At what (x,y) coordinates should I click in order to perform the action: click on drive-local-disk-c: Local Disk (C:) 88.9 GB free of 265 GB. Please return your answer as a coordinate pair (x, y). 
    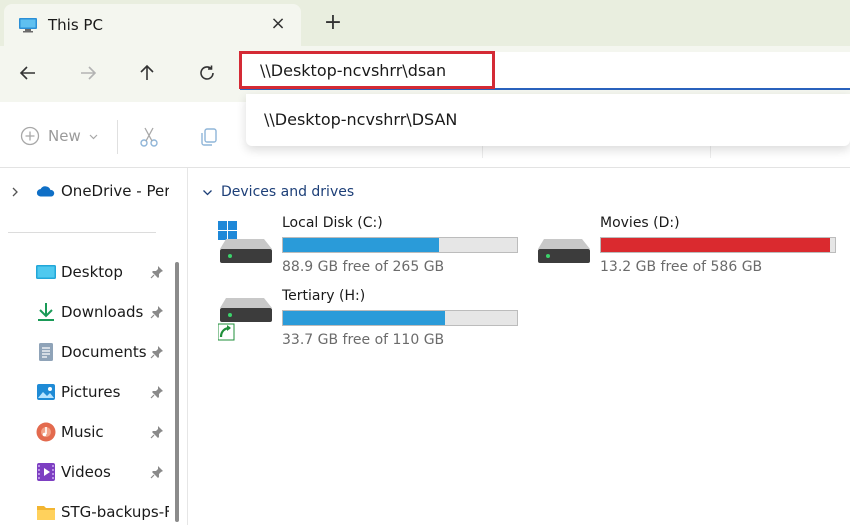
    Looking at the image, I should click on (373, 245).